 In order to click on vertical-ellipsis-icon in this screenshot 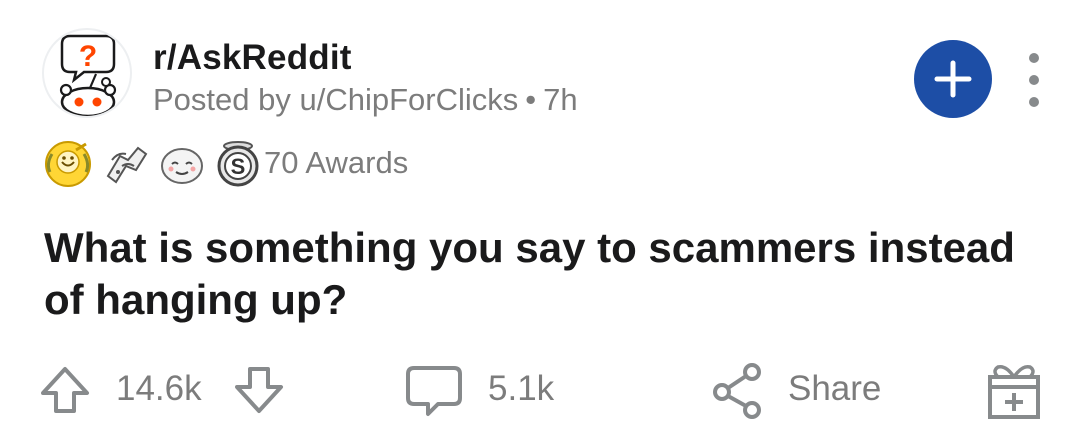, I will do `click(1034, 80)`.